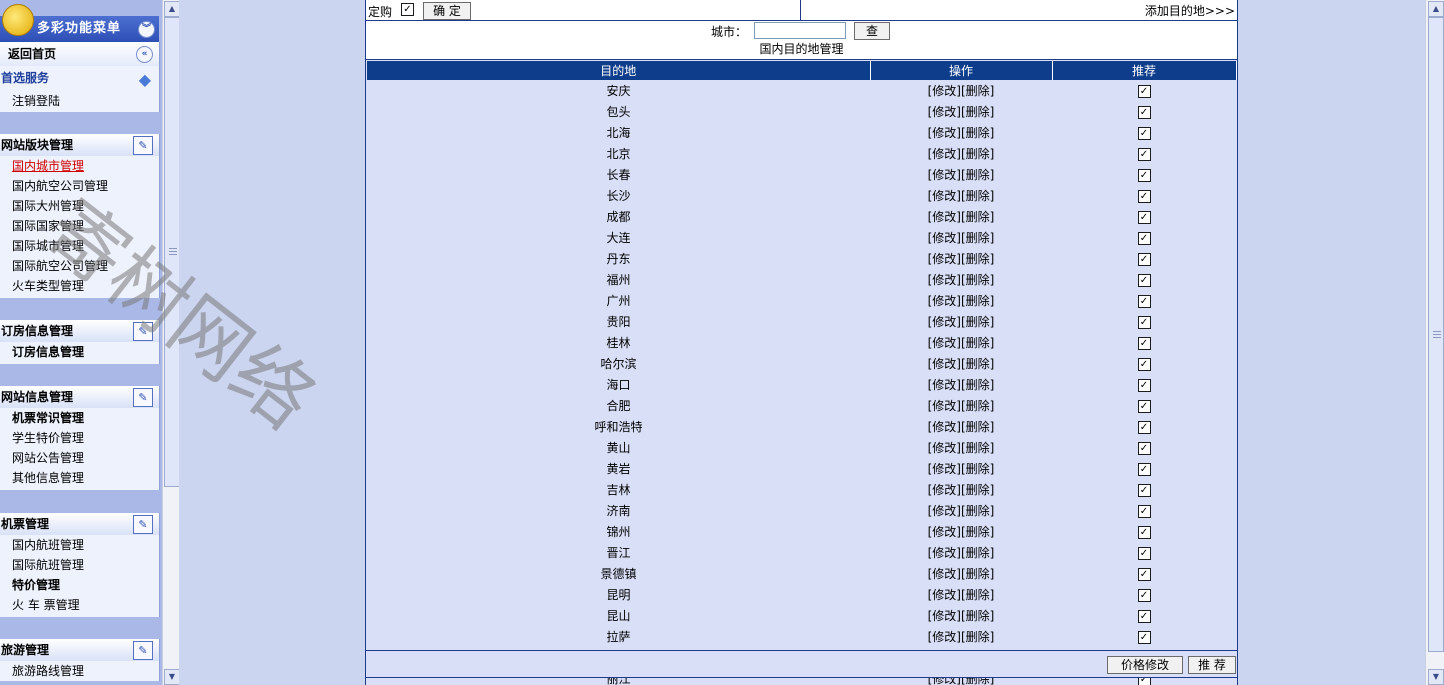 This screenshot has height=685, width=1444. What do you see at coordinates (79, 226) in the screenshot?
I see `sidebar-item-country: 国际国家管理` at bounding box center [79, 226].